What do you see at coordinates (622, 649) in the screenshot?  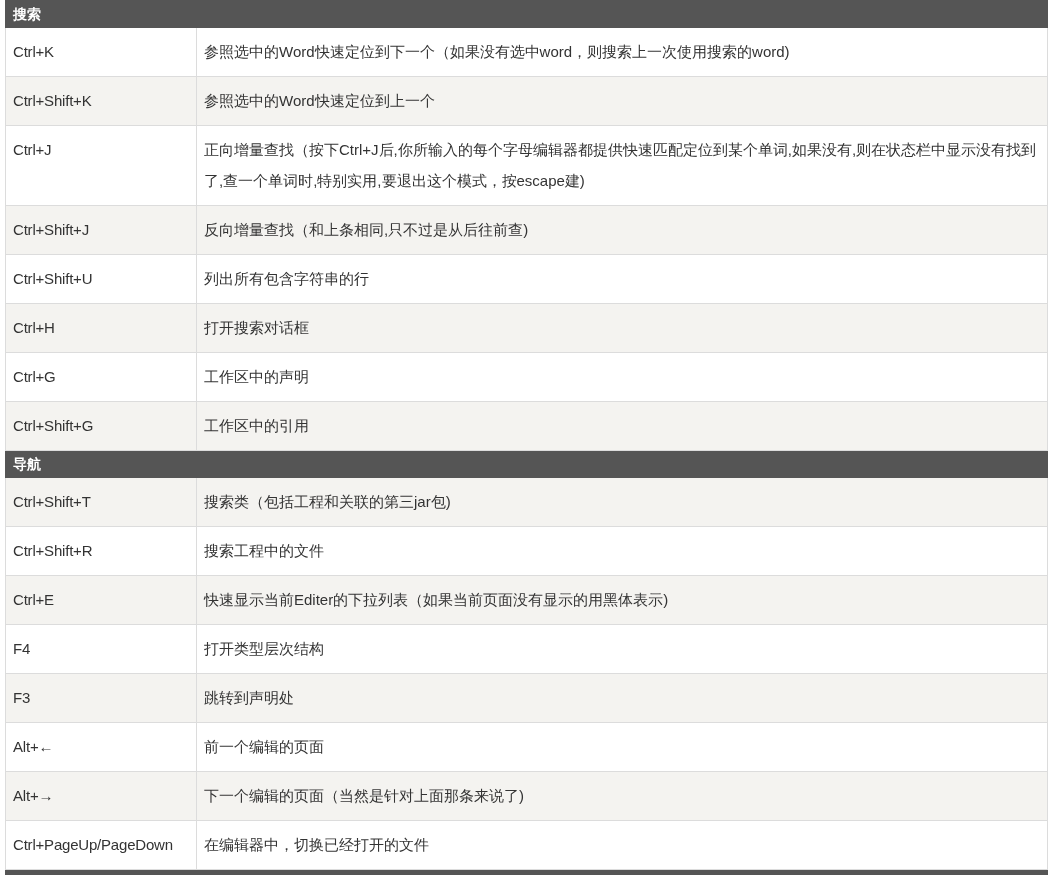 I see `description-cell: 打开类型层次结构` at bounding box center [622, 649].